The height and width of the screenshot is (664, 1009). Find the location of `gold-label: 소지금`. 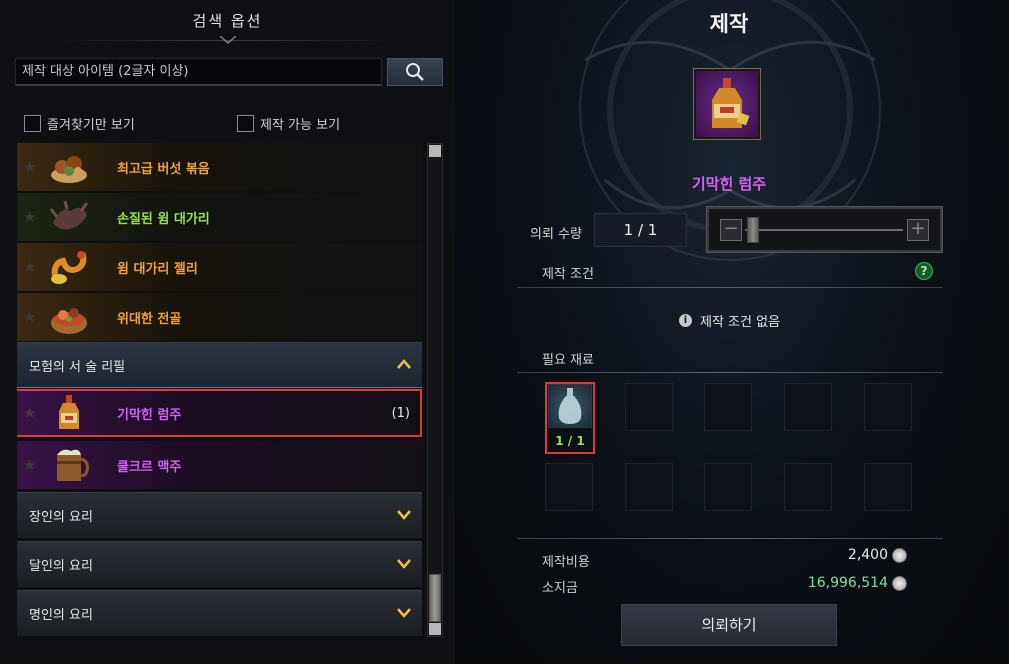

gold-label: 소지금 is located at coordinates (560, 588).